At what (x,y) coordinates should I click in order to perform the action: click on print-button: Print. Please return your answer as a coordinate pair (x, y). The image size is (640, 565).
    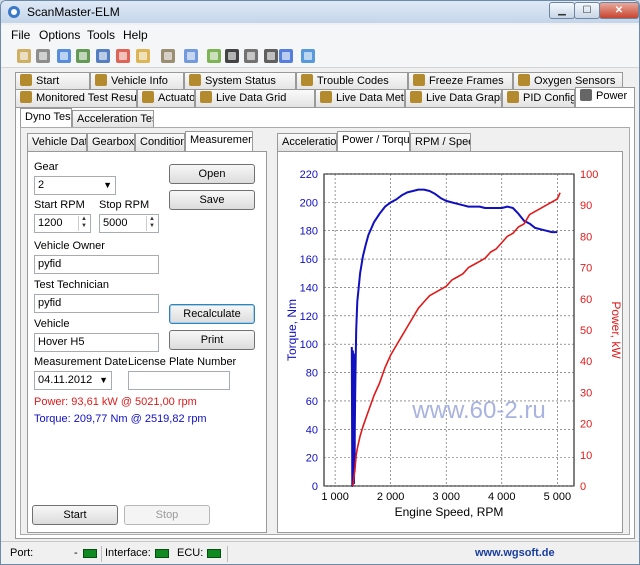
    Looking at the image, I should click on (212, 340).